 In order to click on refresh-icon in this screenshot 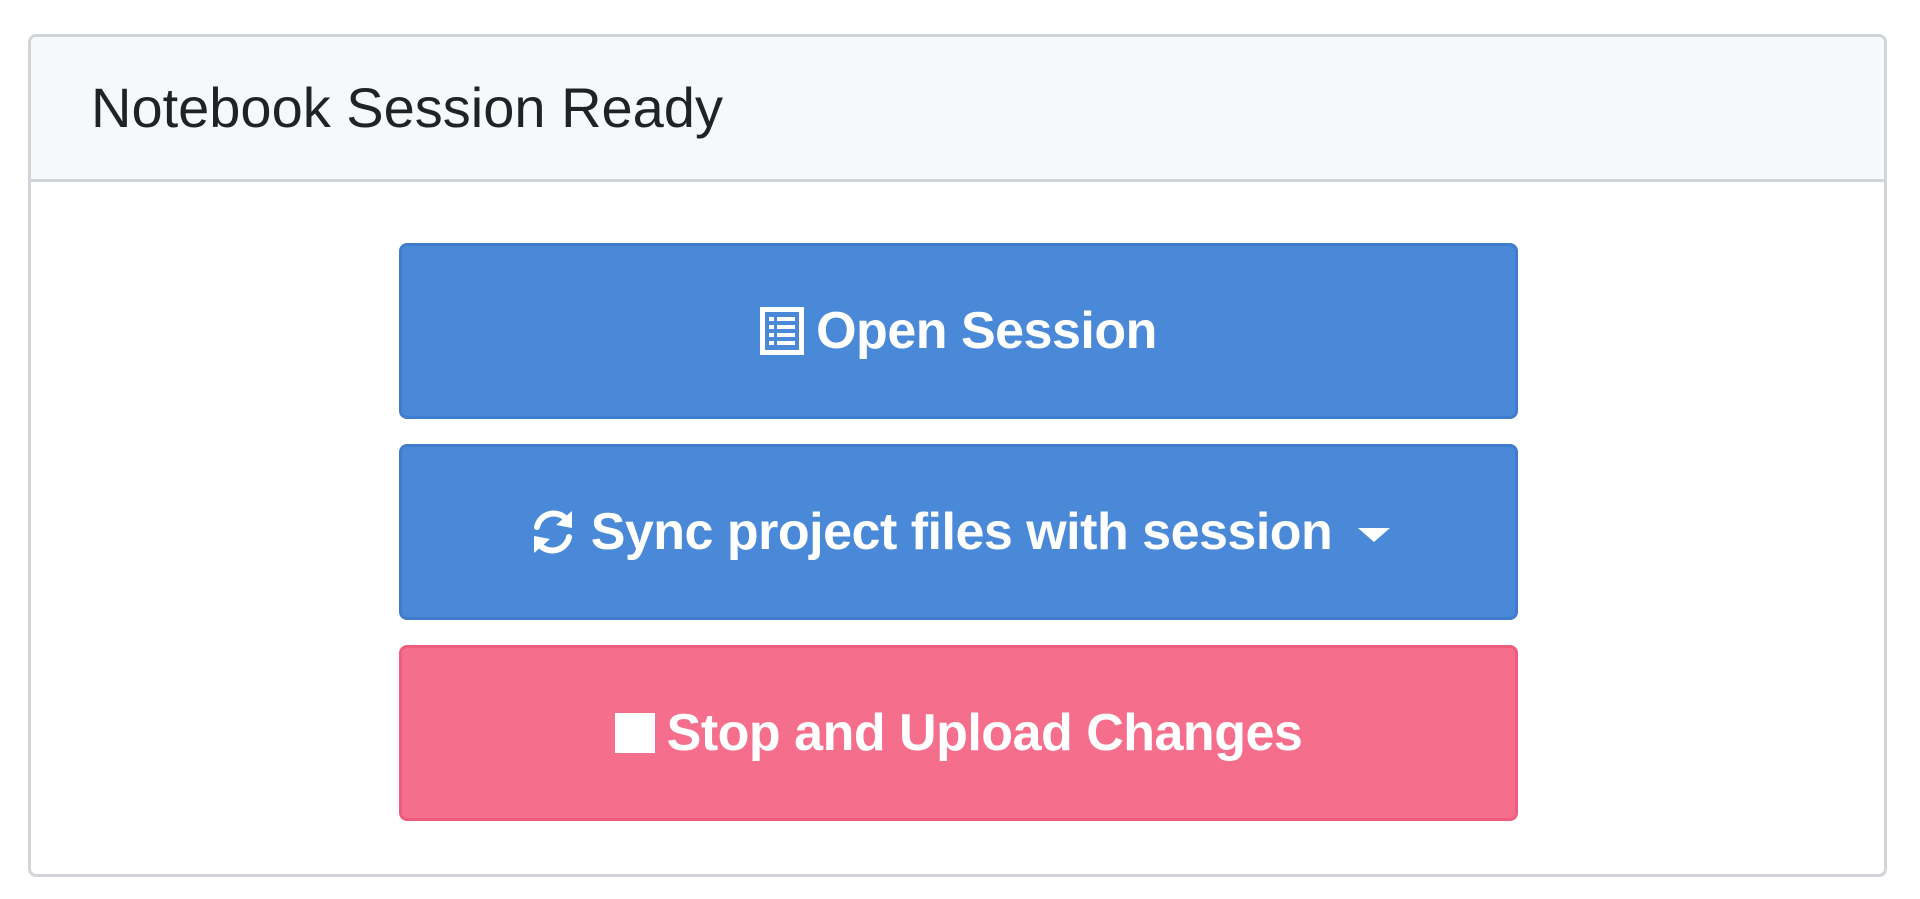, I will do `click(553, 532)`.